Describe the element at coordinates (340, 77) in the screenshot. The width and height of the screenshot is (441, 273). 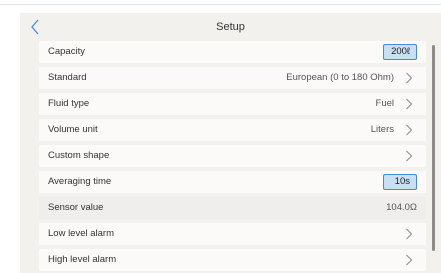
I see `setting-value: European (0 to 180 Ohm)` at that location.